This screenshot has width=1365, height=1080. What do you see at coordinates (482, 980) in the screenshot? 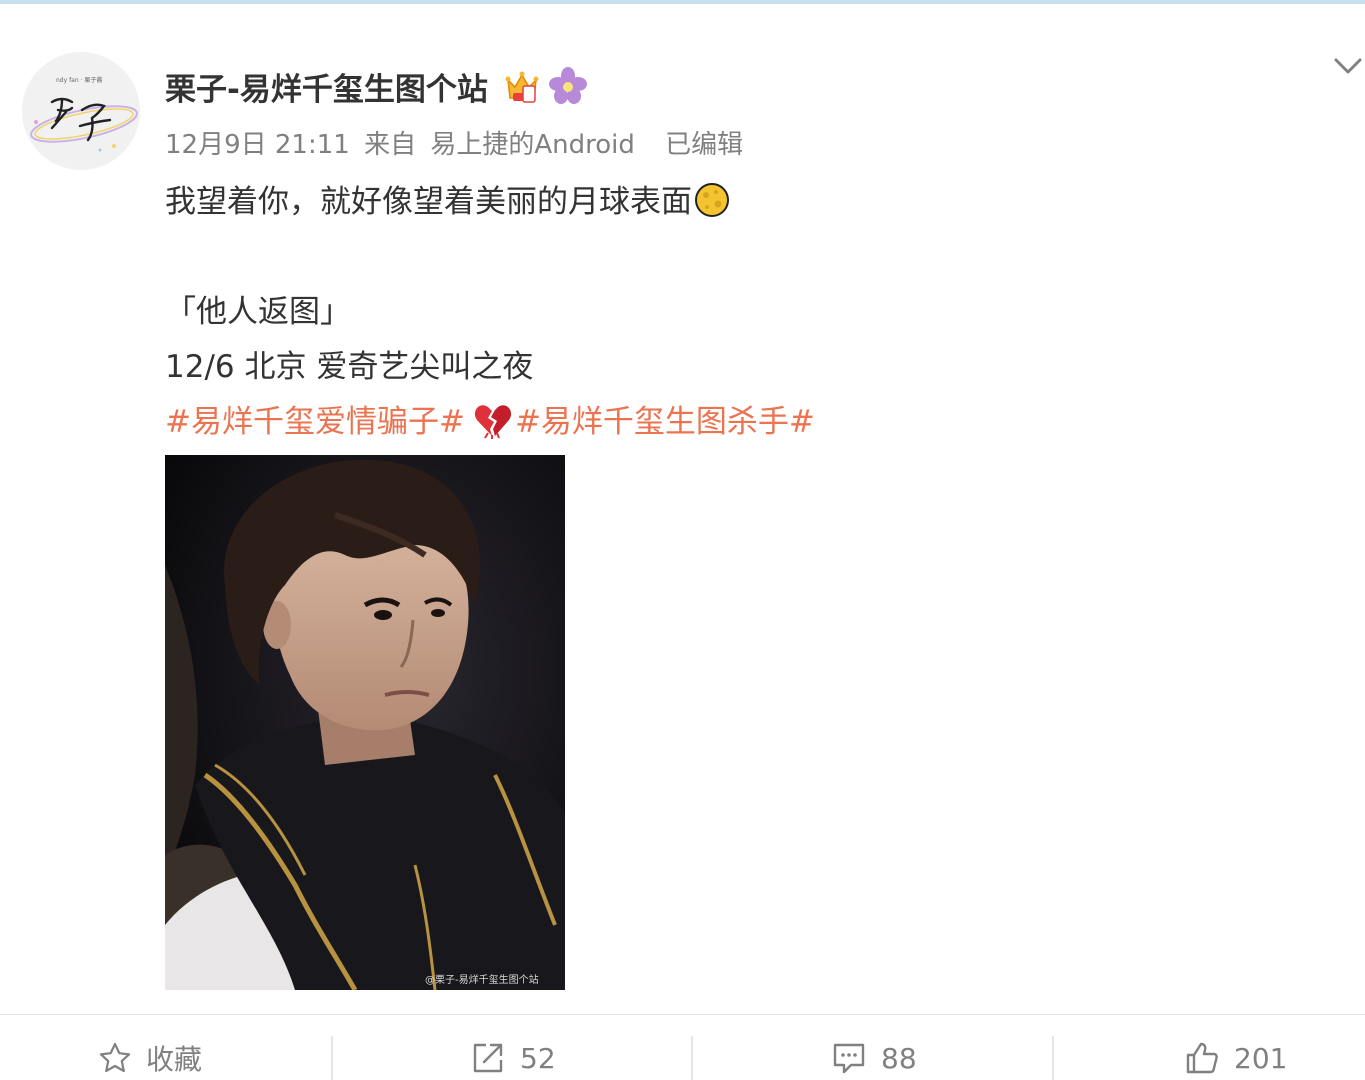
I see `image-watermark: @栗子-易烊千玺生图个站` at bounding box center [482, 980].